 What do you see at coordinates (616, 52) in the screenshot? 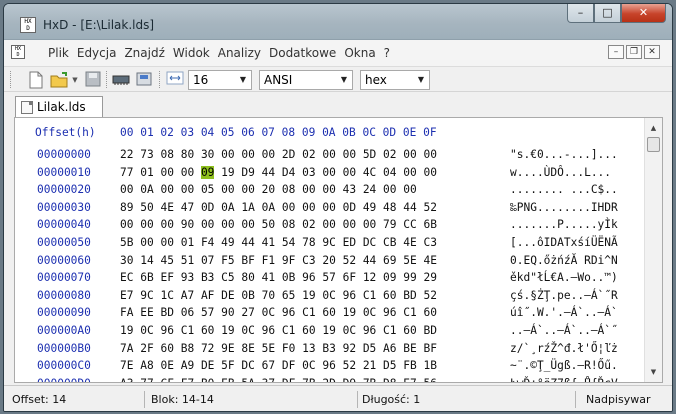
I see `mdi-minimize-button: –` at bounding box center [616, 52].